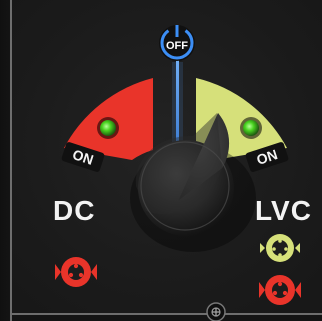  Describe the element at coordinates (216, 311) in the screenshot. I see `screw-icon` at that location.